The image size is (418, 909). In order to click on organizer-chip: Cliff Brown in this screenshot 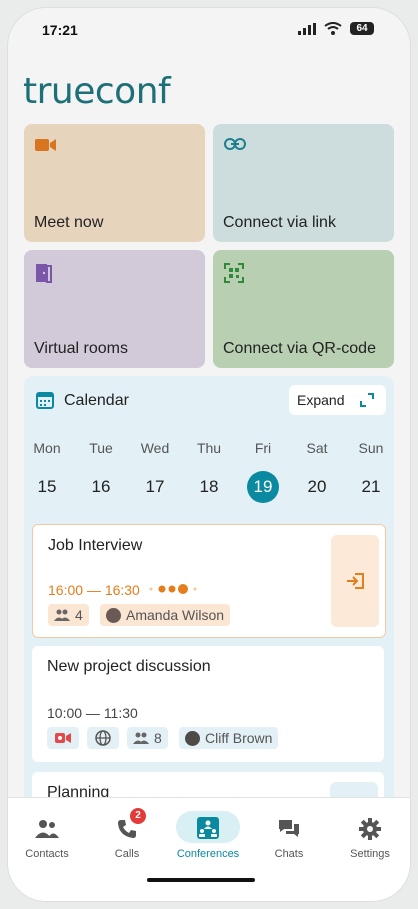, I will do `click(229, 738)`.